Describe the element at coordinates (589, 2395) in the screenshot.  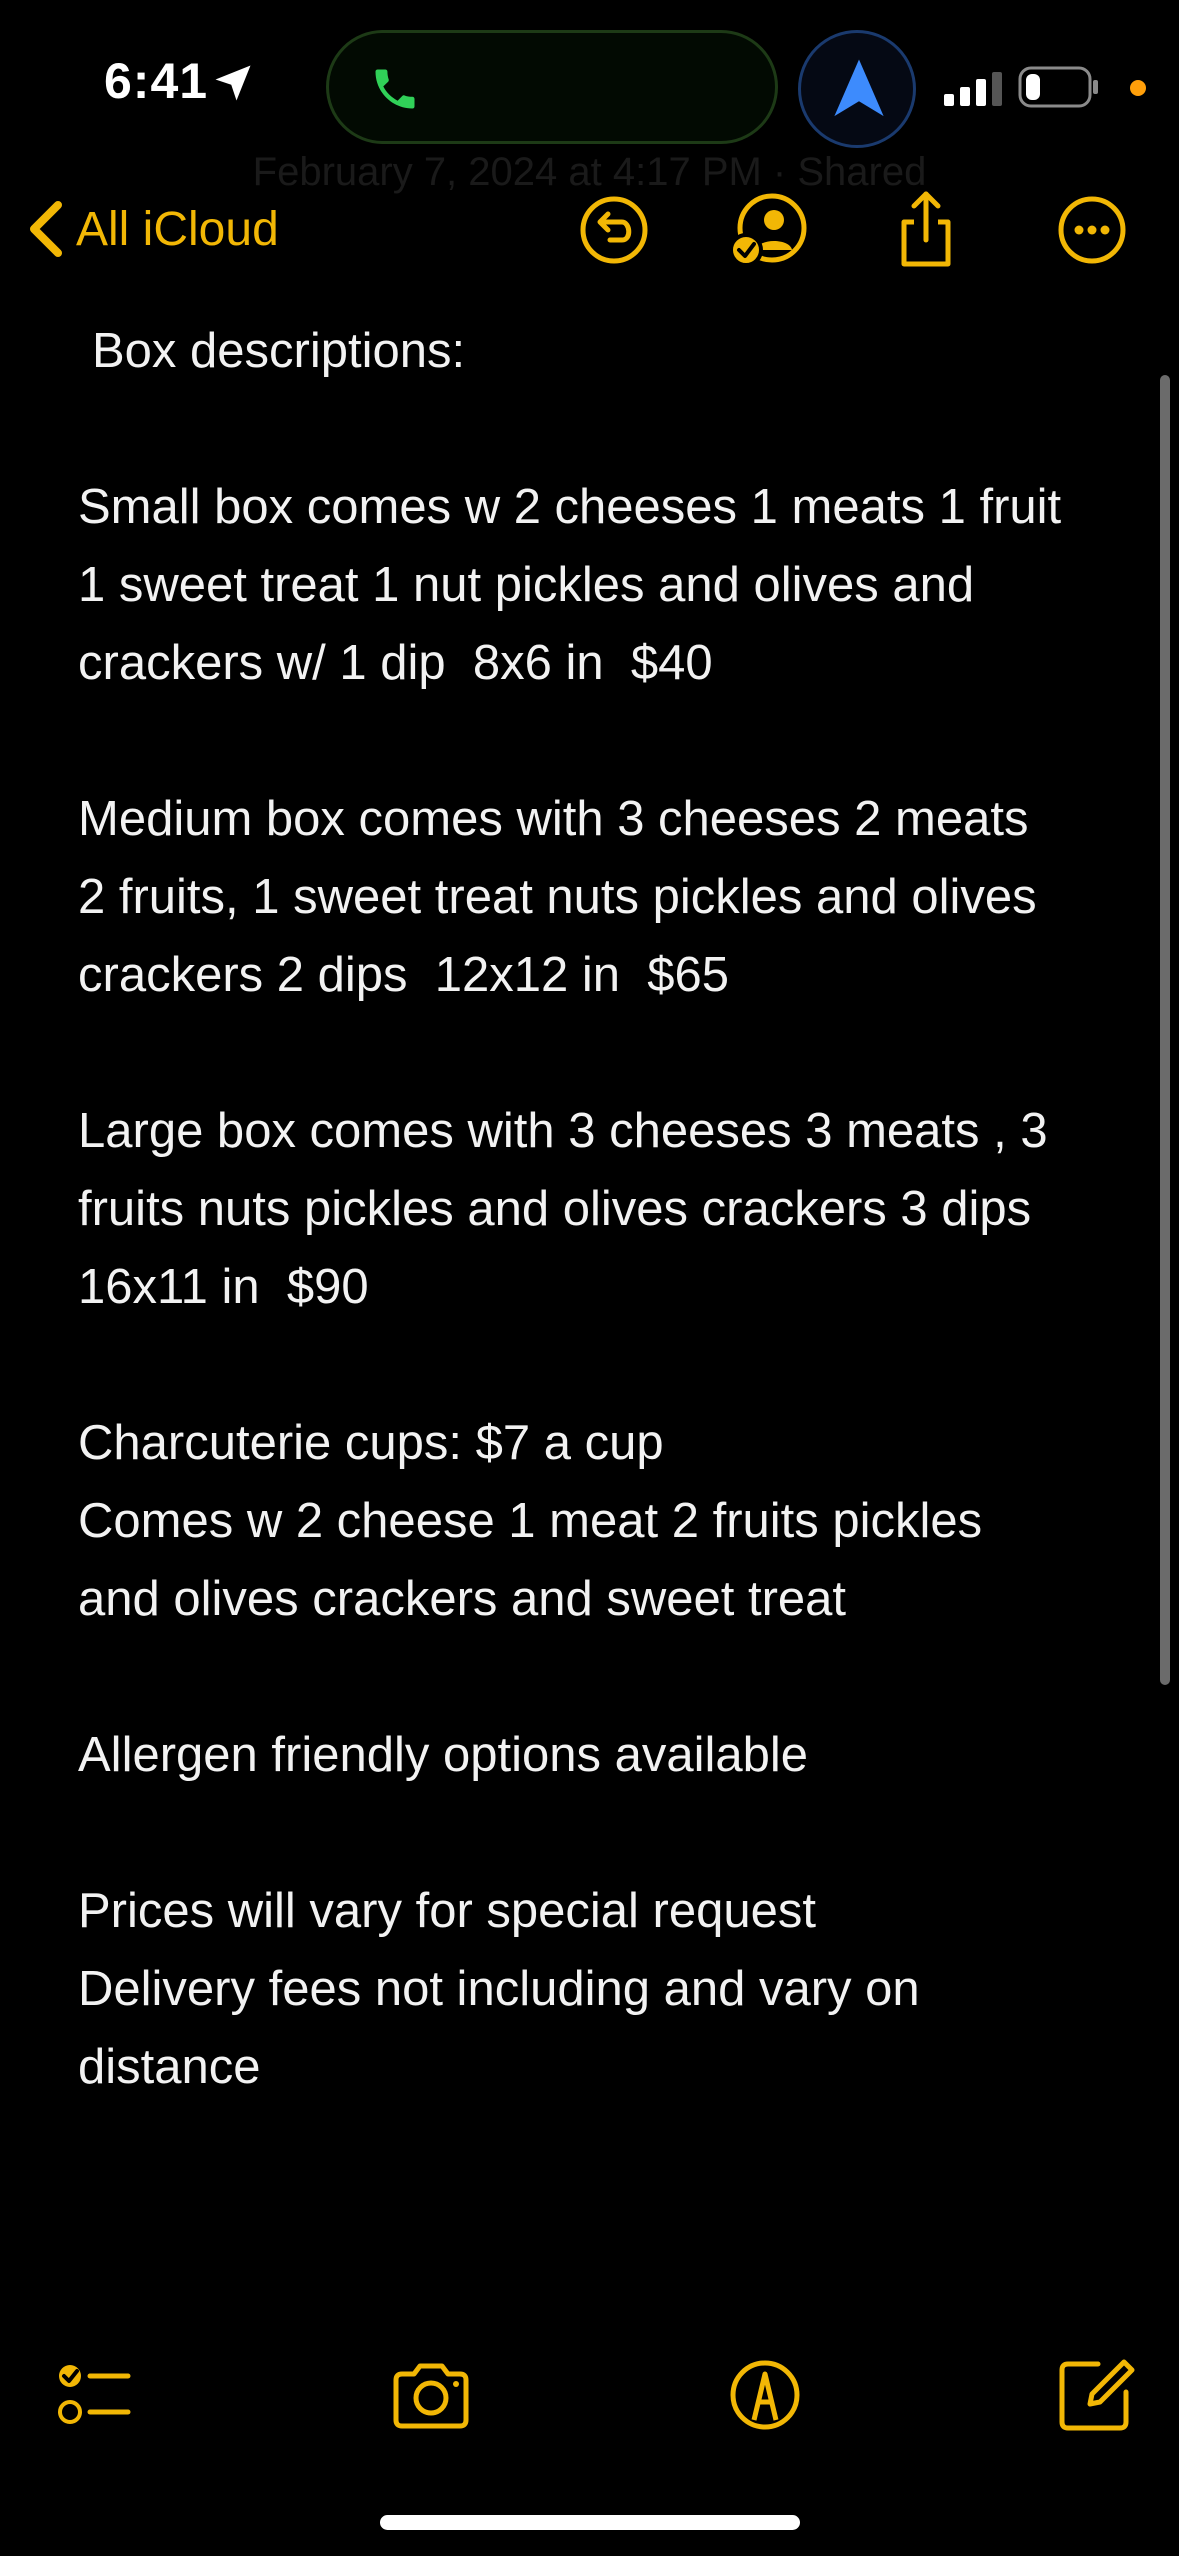
I see `bottom-toolbar` at that location.